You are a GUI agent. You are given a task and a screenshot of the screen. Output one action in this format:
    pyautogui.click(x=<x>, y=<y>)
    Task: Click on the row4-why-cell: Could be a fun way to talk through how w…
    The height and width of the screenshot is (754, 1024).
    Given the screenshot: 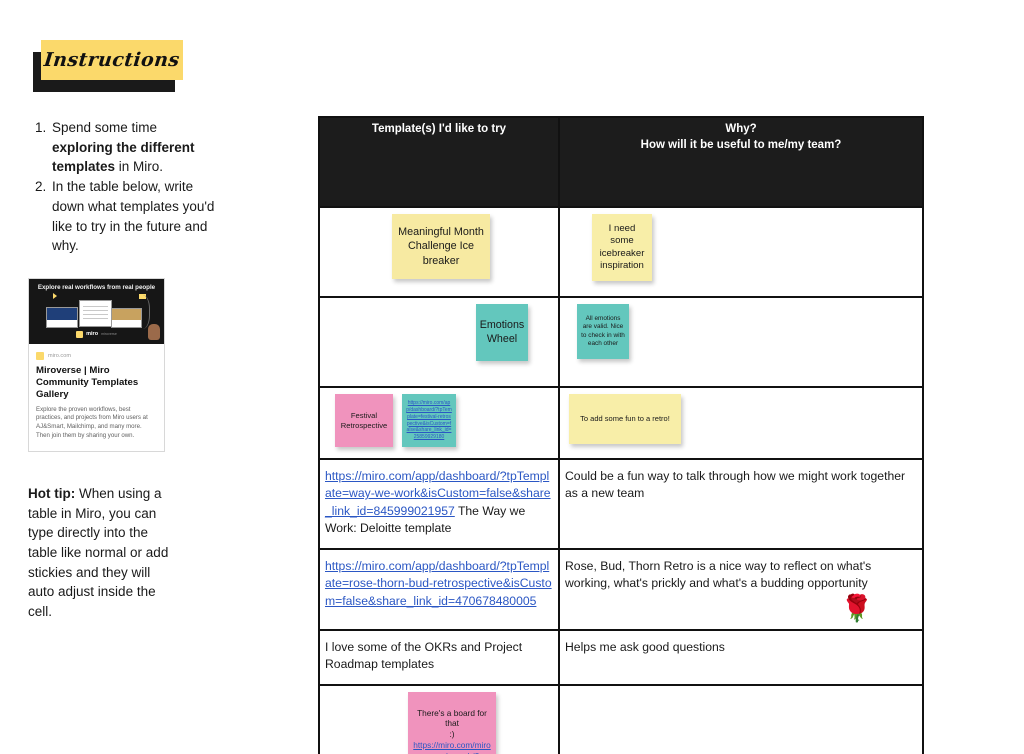 What is the action you would take?
    pyautogui.click(x=741, y=504)
    